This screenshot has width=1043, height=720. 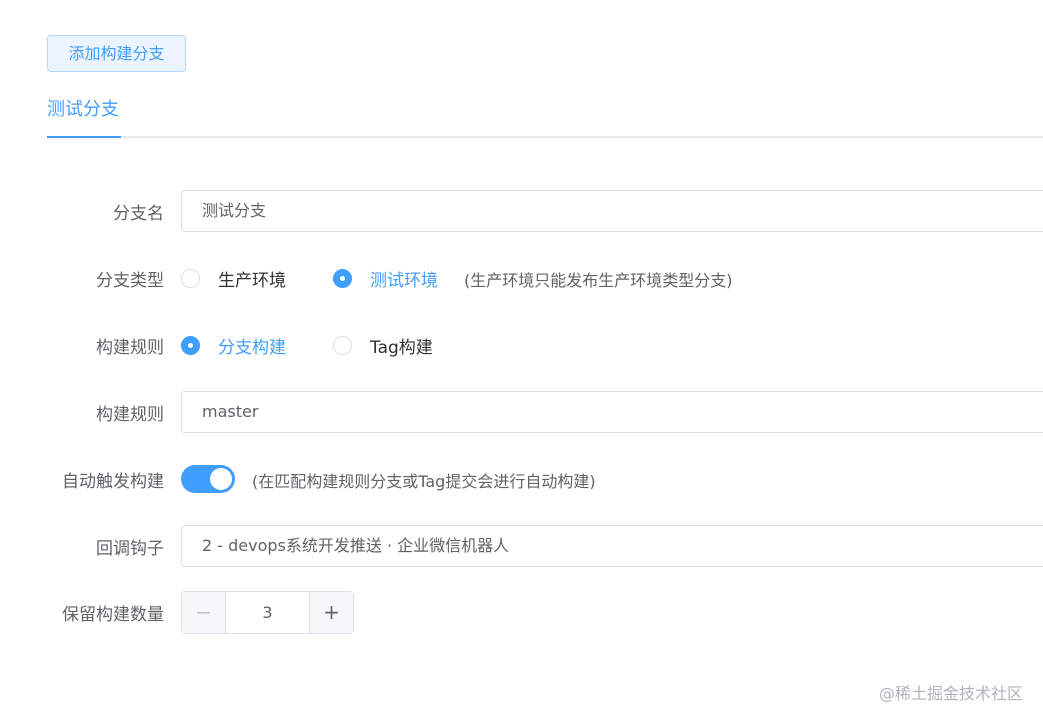 What do you see at coordinates (252, 348) in the screenshot?
I see `radio-label: 分支构建` at bounding box center [252, 348].